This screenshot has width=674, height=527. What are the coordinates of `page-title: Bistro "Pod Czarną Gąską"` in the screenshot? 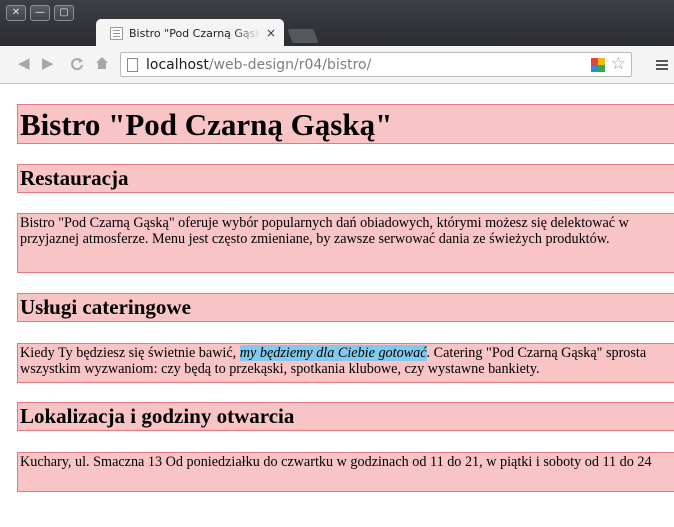 It's located at (345, 124).